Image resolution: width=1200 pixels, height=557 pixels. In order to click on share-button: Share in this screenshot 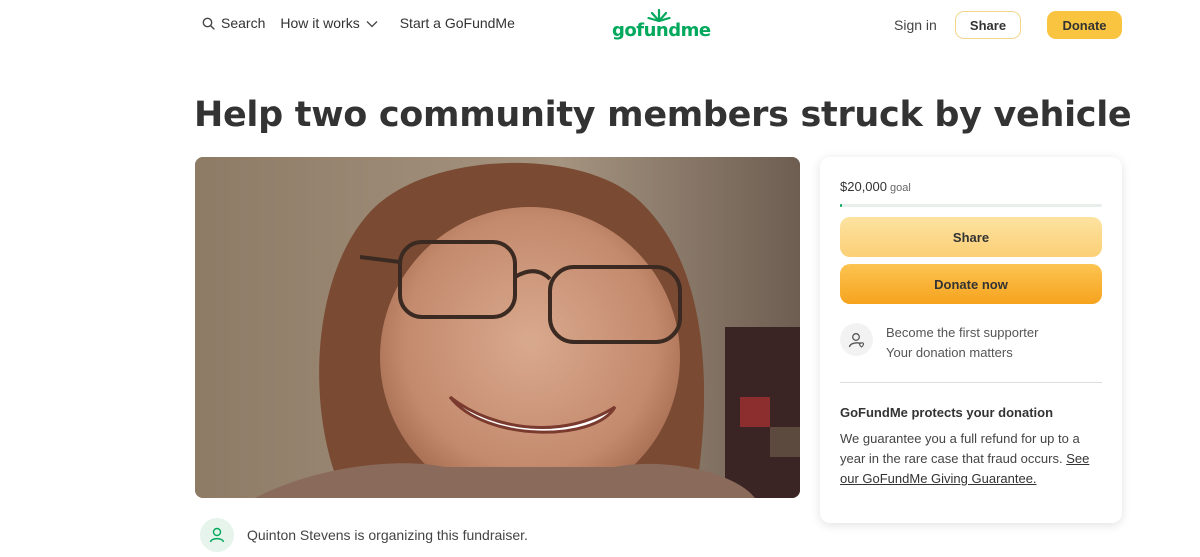, I will do `click(971, 237)`.